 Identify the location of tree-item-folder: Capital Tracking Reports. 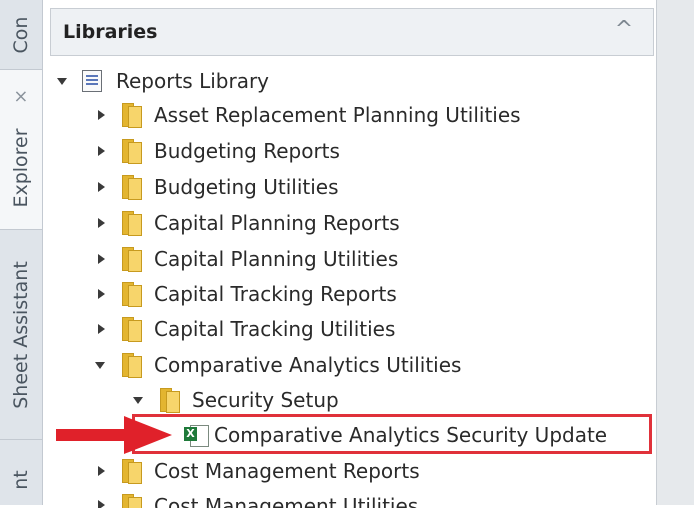
(245, 294).